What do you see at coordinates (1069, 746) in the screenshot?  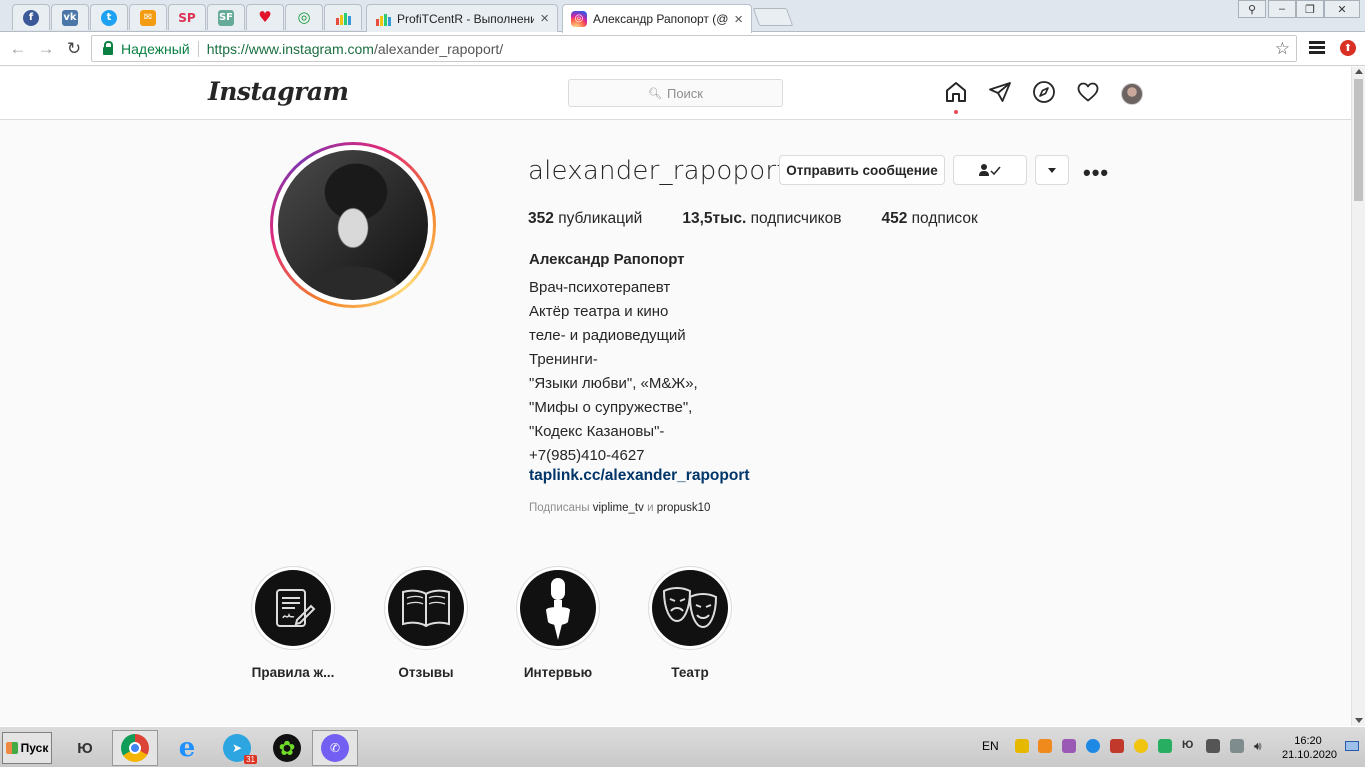 I see `tray-pen-icon` at bounding box center [1069, 746].